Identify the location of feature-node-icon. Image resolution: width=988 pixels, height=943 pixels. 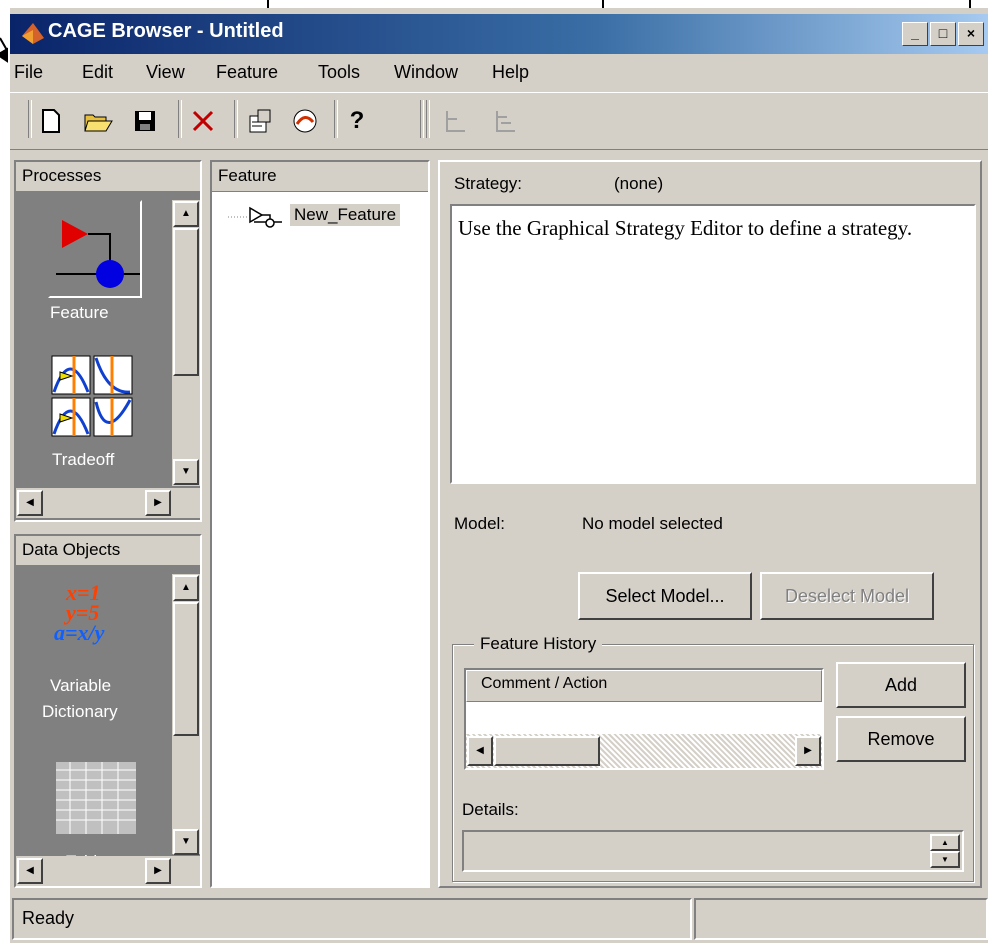
(265, 217).